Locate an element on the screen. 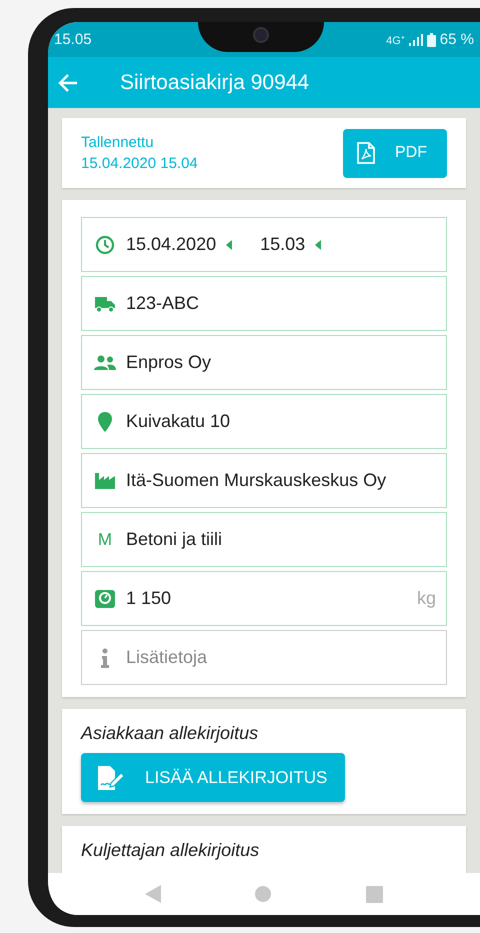 The height and width of the screenshot is (933, 480). material-value: Betoni ja tiili is located at coordinates (174, 539).